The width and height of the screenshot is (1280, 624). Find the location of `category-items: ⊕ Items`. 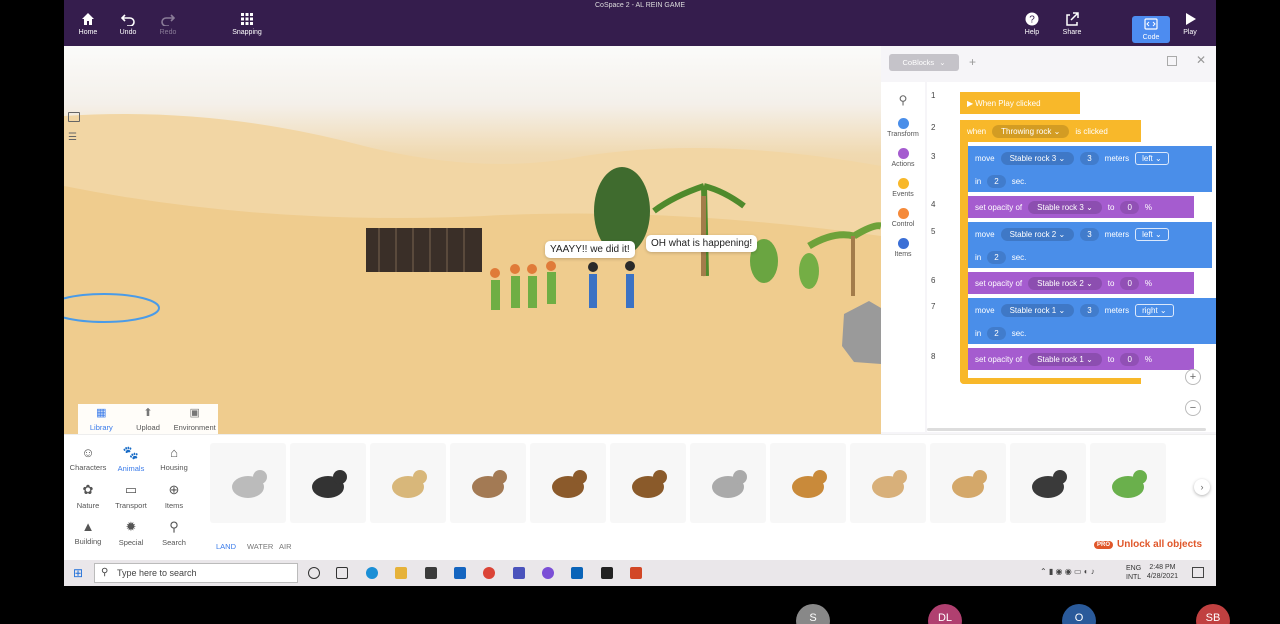

category-items: ⊕ Items is located at coordinates (174, 496).